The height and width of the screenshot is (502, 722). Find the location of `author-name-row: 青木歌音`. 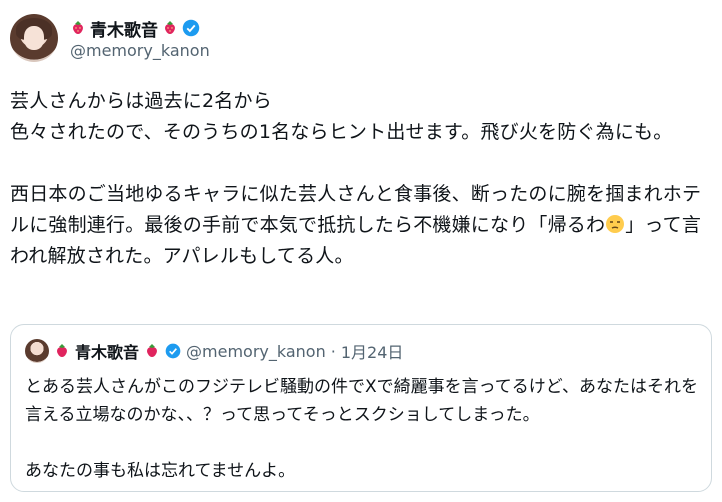

author-name-row: 青木歌音 is located at coordinates (135, 28).